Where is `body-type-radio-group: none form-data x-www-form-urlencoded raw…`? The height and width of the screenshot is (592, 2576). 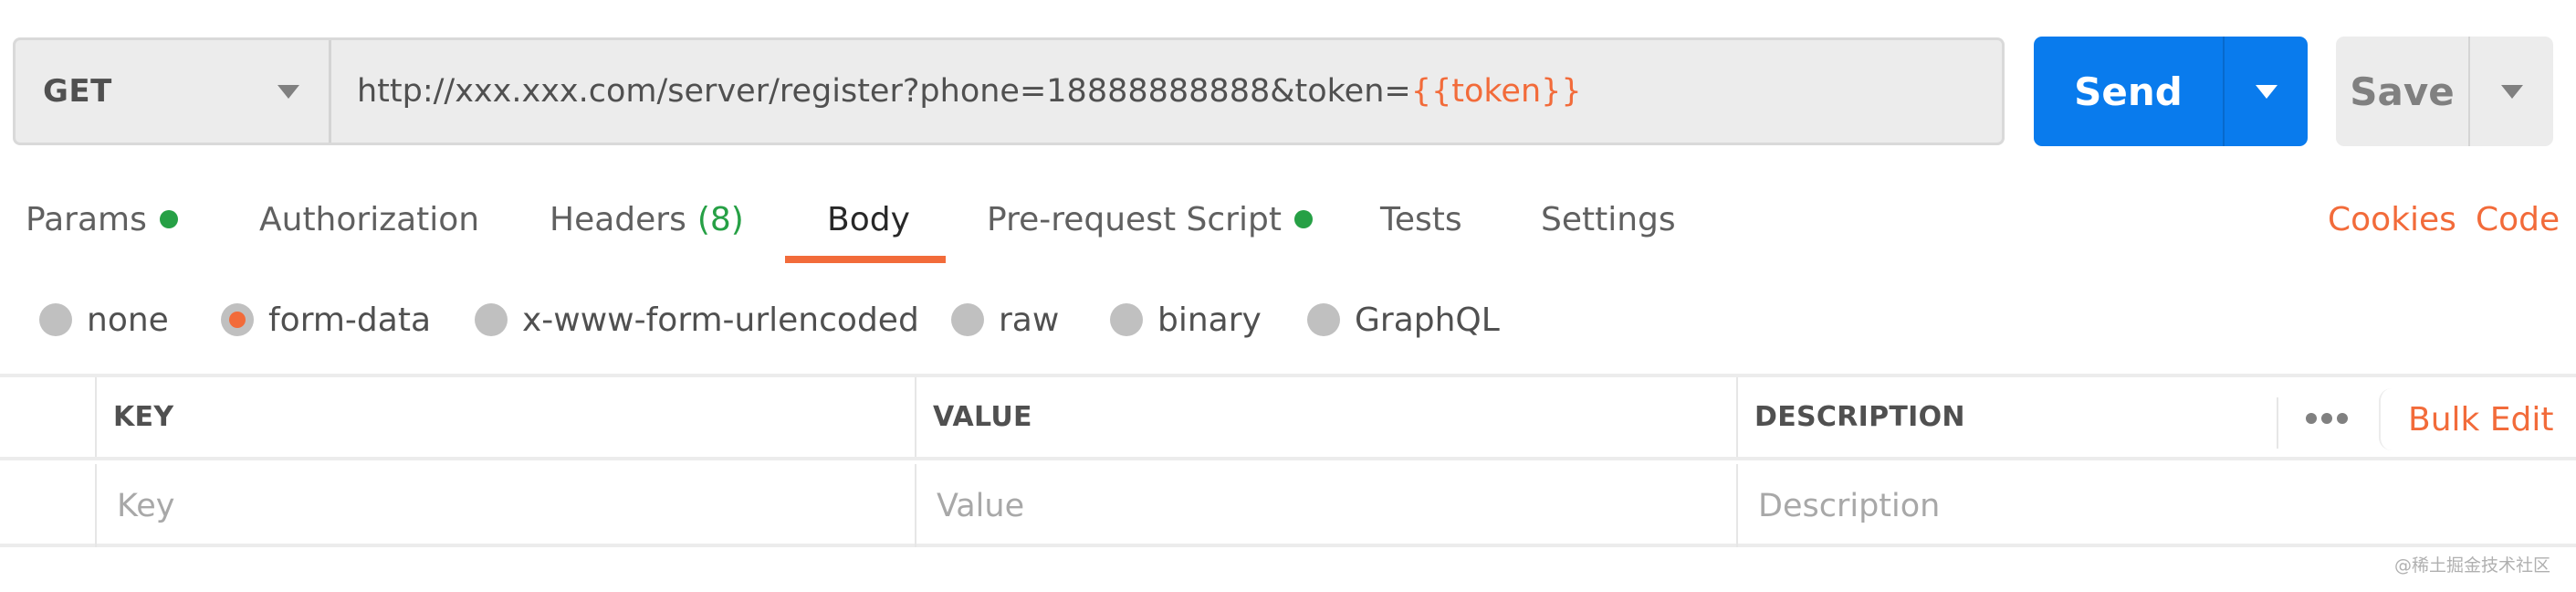 body-type-radio-group: none form-data x-www-form-urlencoded raw… is located at coordinates (1288, 319).